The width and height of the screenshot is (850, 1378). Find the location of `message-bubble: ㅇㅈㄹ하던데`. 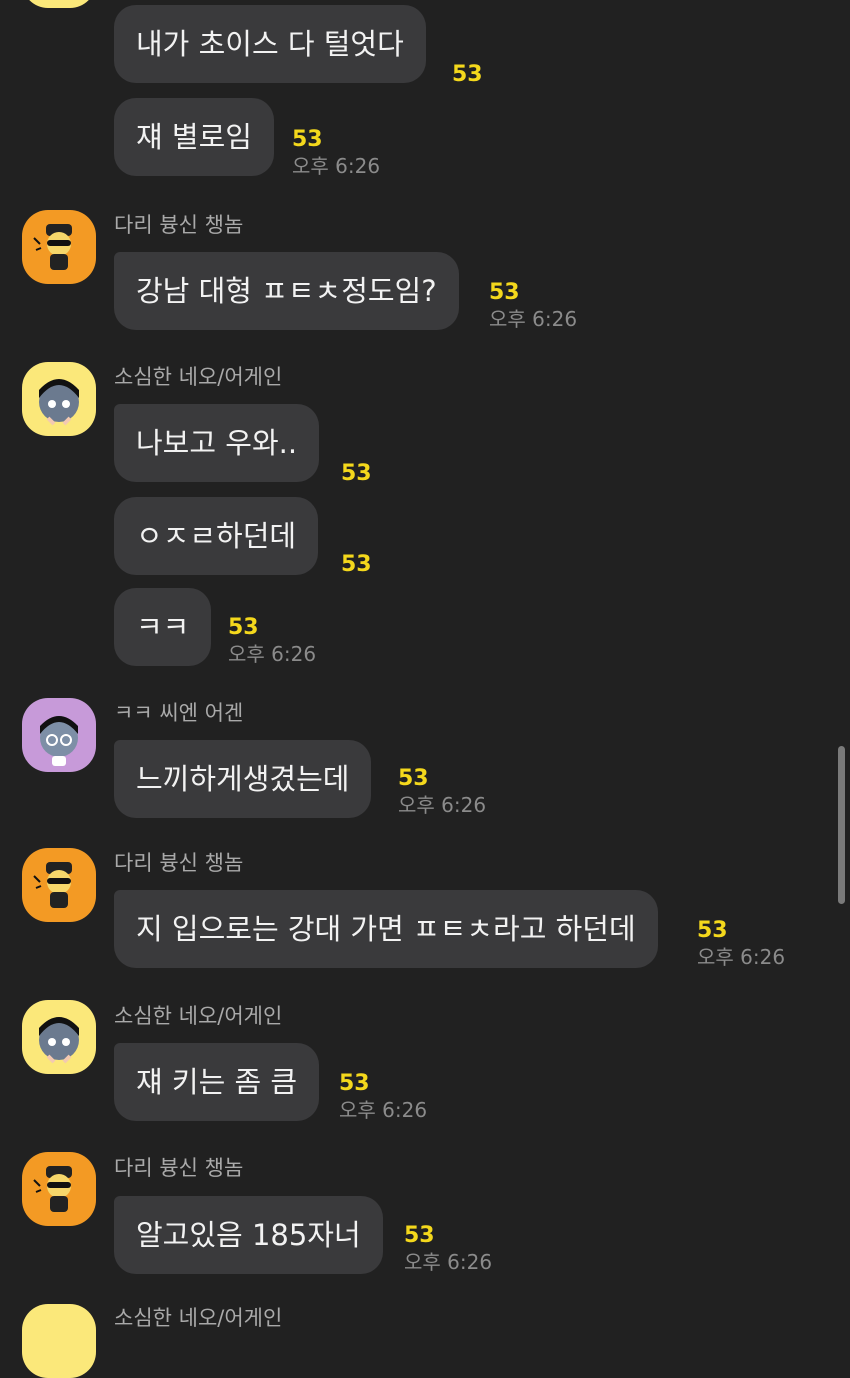

message-bubble: ㅇㅈㄹ하던데 is located at coordinates (216, 536).